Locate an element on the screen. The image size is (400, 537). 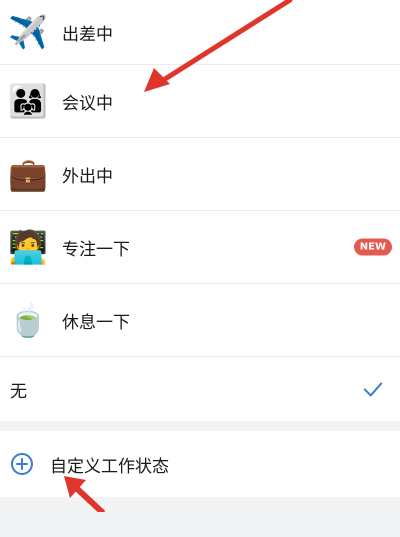
status-label: 休息一下 is located at coordinates (96, 322).